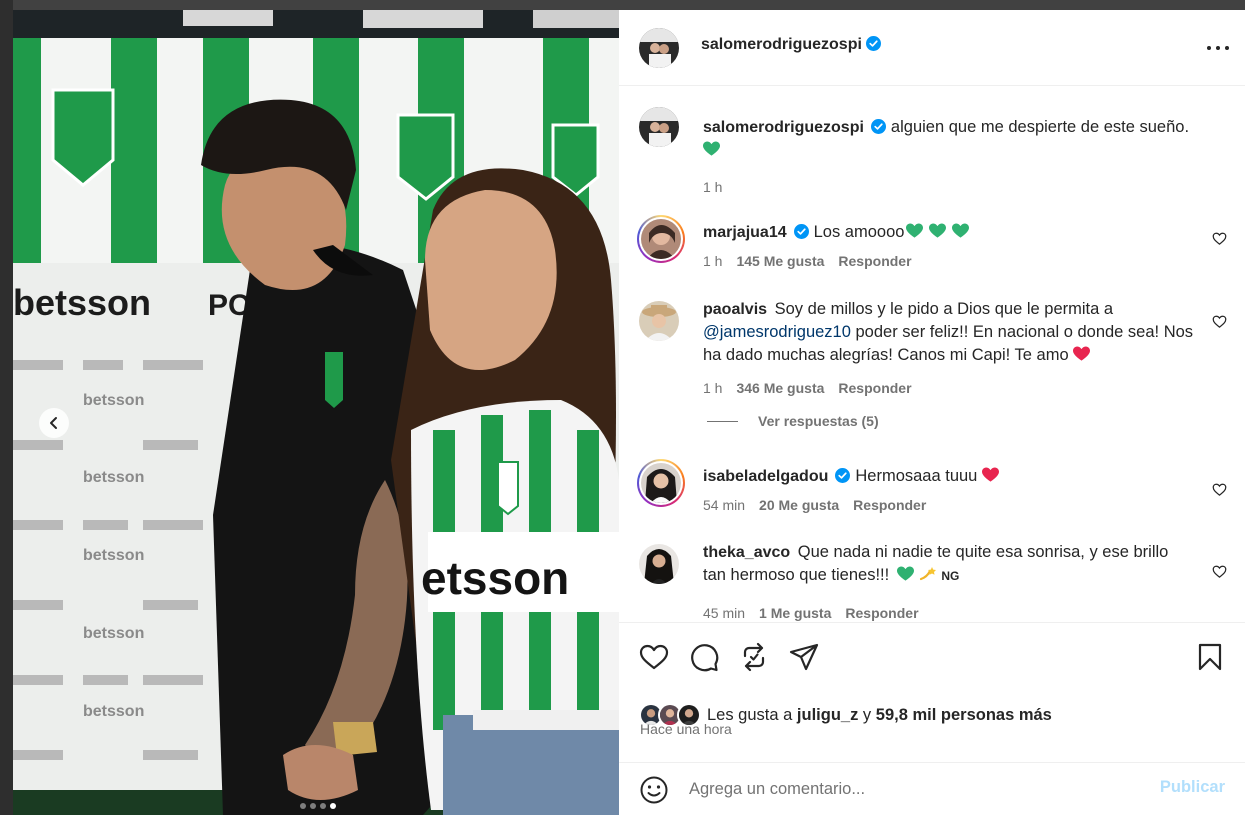 This screenshot has height=815, width=1245. What do you see at coordinates (990, 474) in the screenshot?
I see `pink-heart-emoji-icon` at bounding box center [990, 474].